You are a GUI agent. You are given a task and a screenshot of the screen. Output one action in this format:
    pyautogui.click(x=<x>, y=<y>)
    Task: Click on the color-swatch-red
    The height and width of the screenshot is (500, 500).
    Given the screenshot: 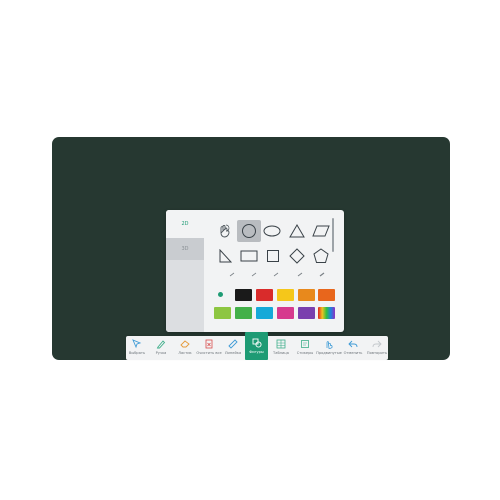 What is the action you would take?
    pyautogui.click(x=264, y=295)
    